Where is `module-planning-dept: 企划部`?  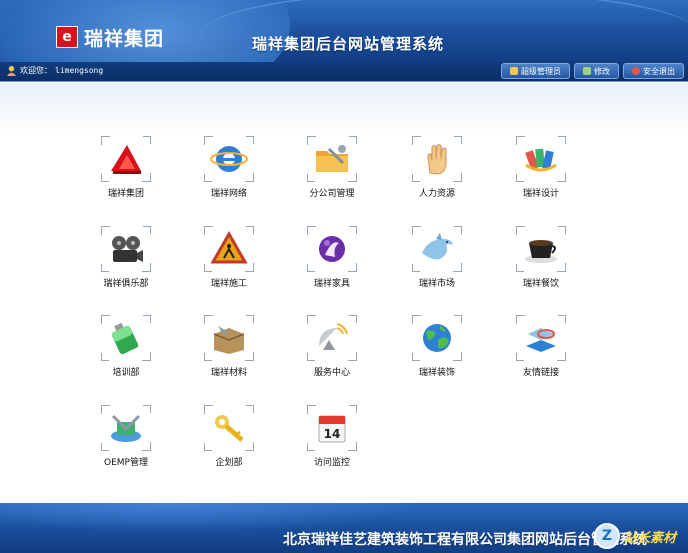
module-planning-dept: 企划部 is located at coordinates (225, 440).